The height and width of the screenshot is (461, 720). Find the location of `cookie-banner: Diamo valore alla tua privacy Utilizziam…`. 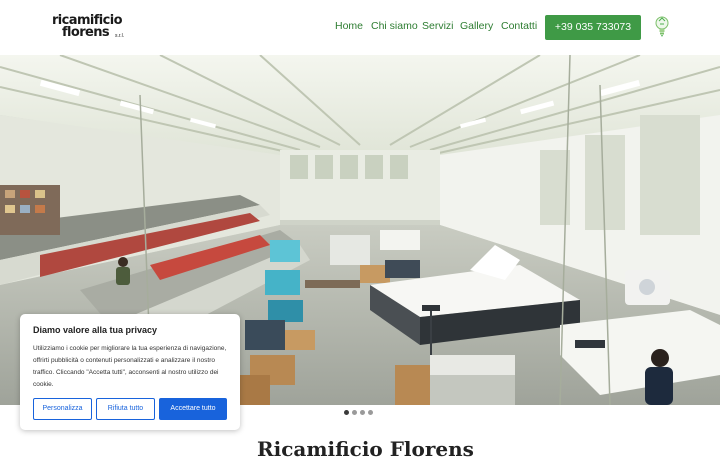

cookie-banner: Diamo valore alla tua privacy Utilizziam… is located at coordinates (130, 372).